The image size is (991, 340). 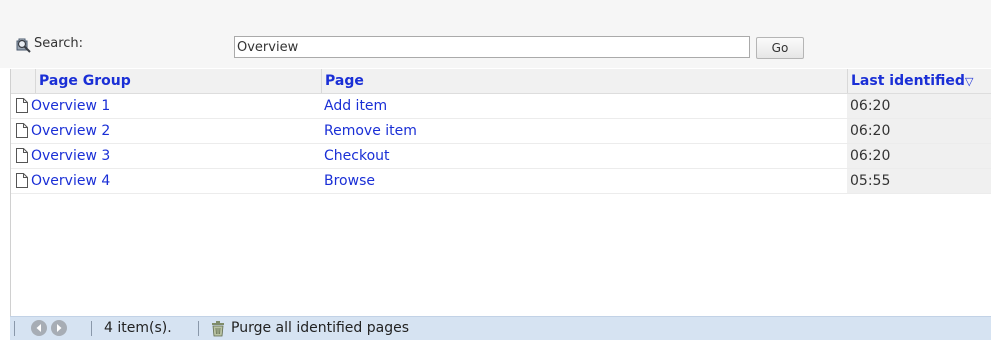 I want to click on table-row: Overview 1 Add item 06:20, so click(x=501, y=106).